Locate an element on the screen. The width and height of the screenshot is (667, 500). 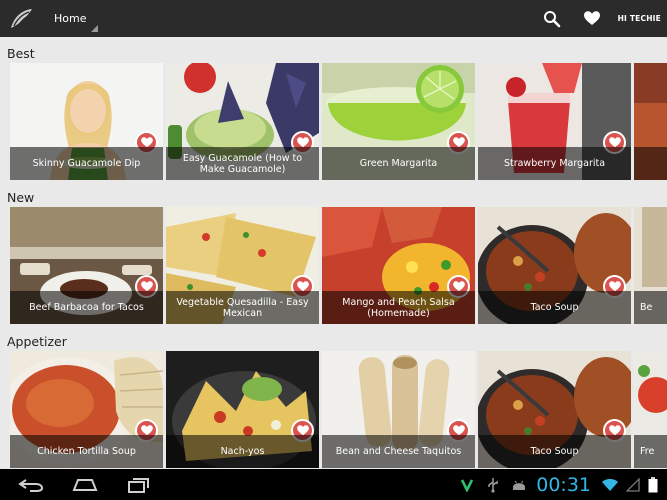
recipe-title: Beef Barbacoa for Tacos is located at coordinates (86, 307).